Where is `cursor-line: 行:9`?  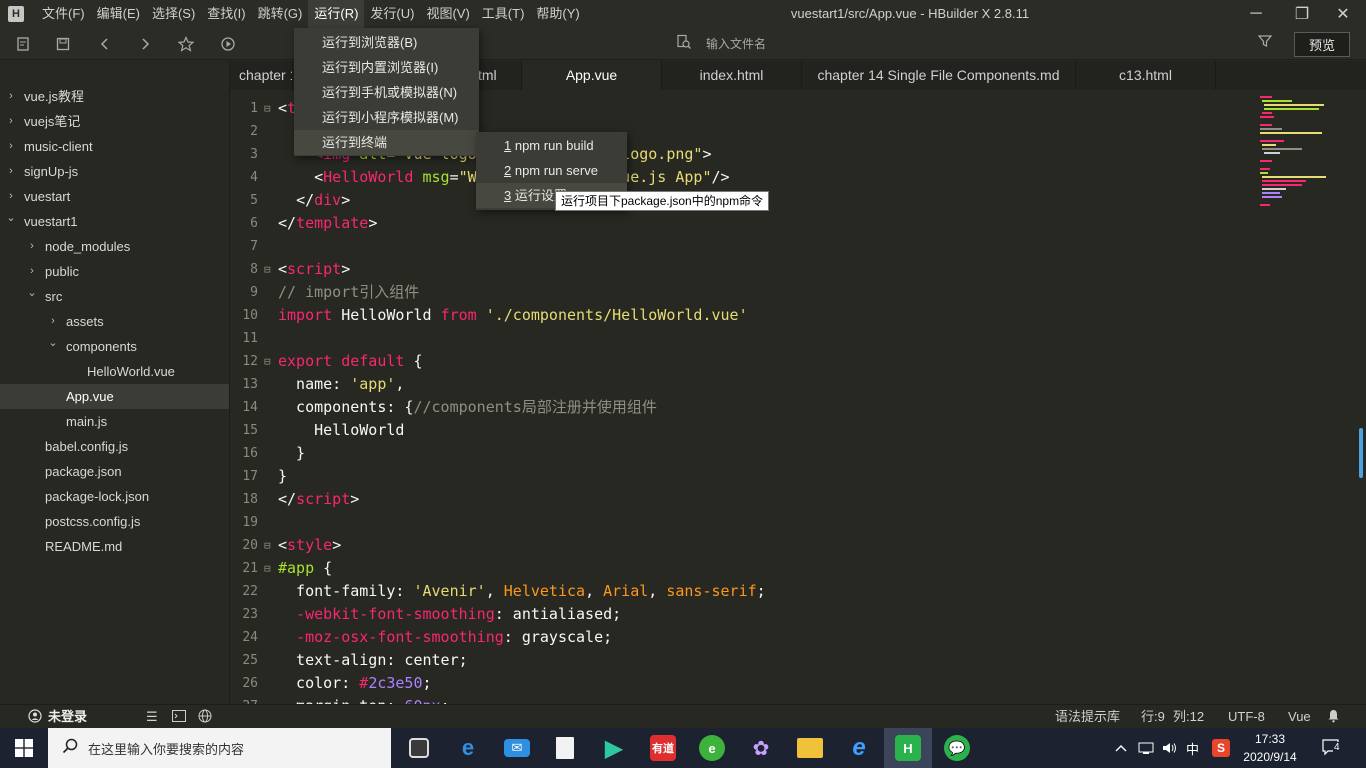 cursor-line: 行:9 is located at coordinates (1153, 717).